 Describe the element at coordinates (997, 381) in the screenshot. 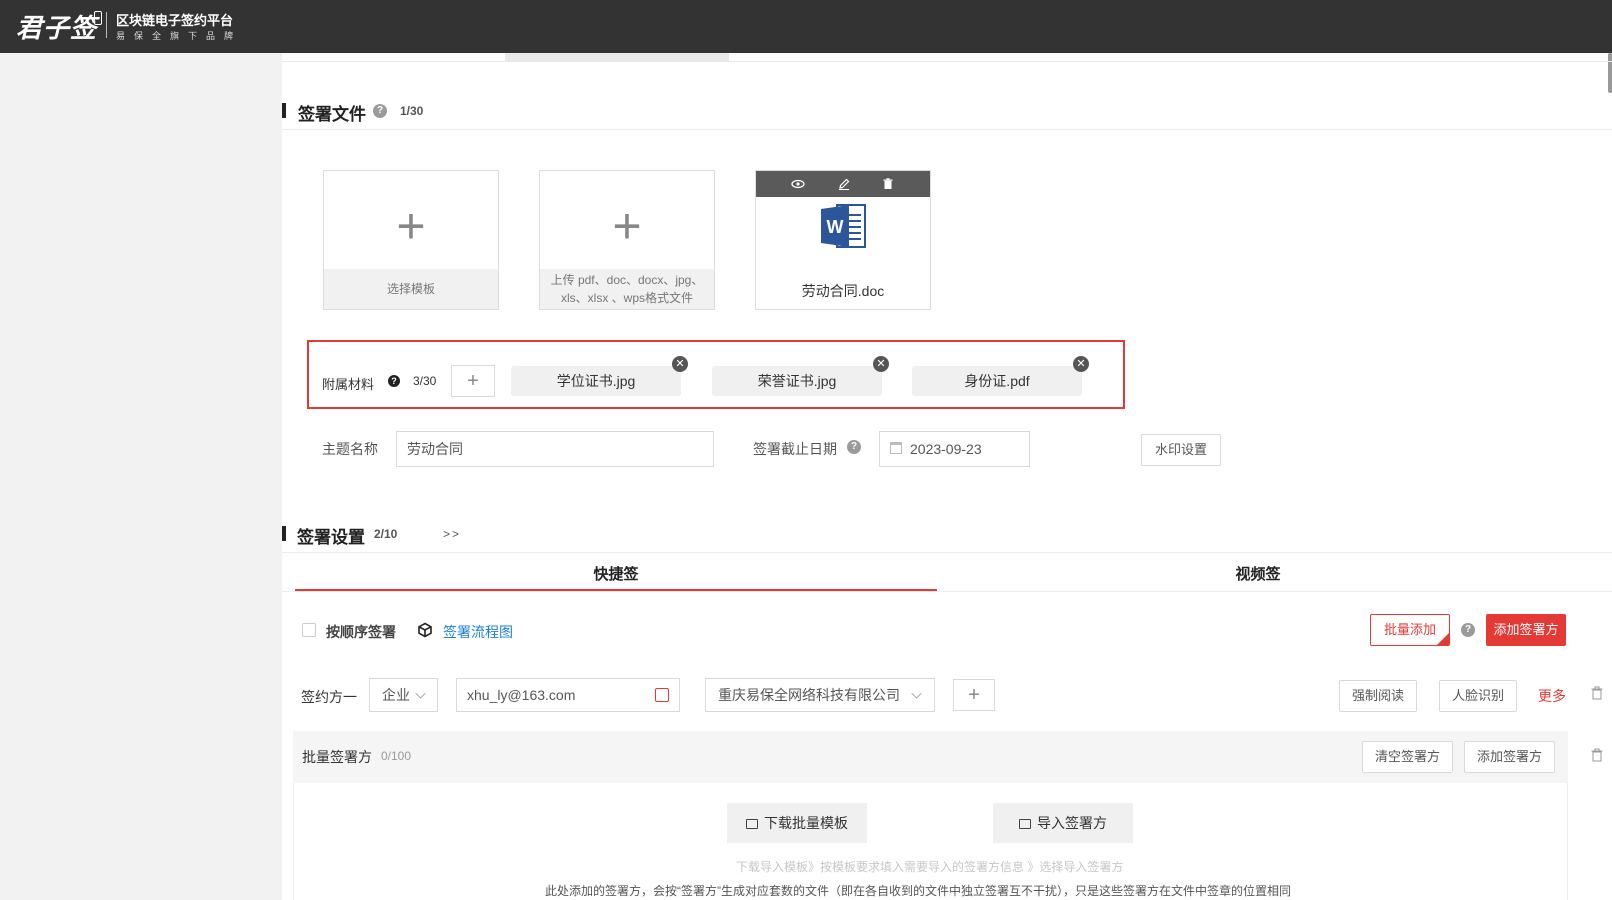

I see `attachment-chip: 身份证.pdf` at that location.